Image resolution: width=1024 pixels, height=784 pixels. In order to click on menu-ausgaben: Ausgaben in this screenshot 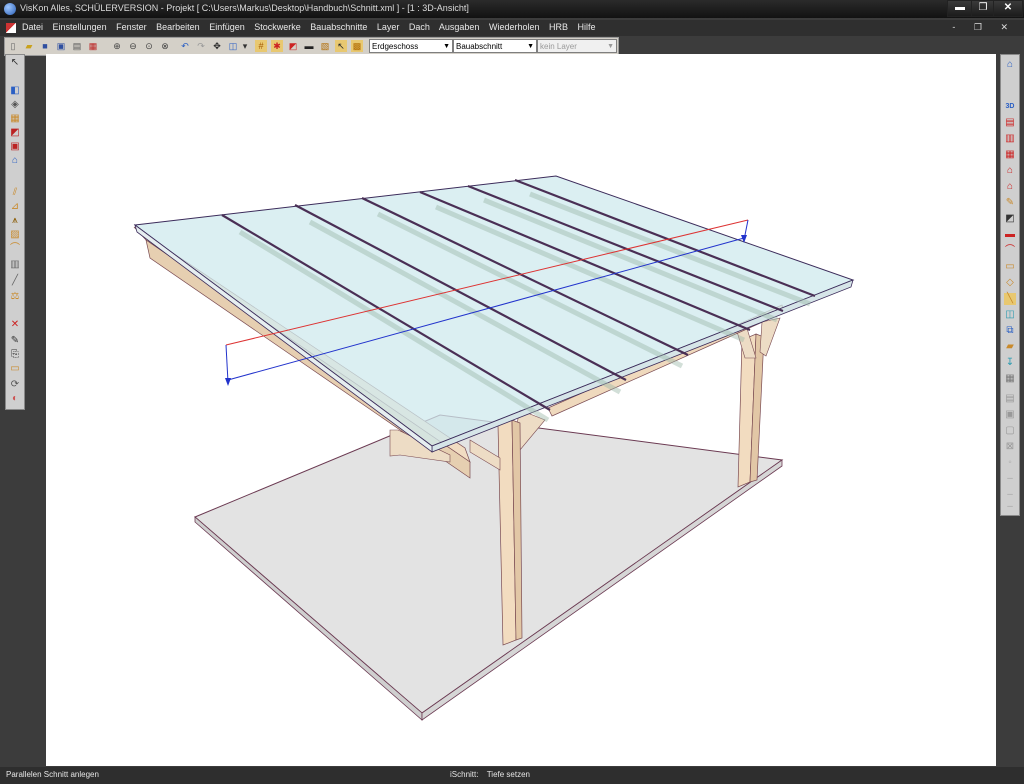, I will do `click(459, 27)`.